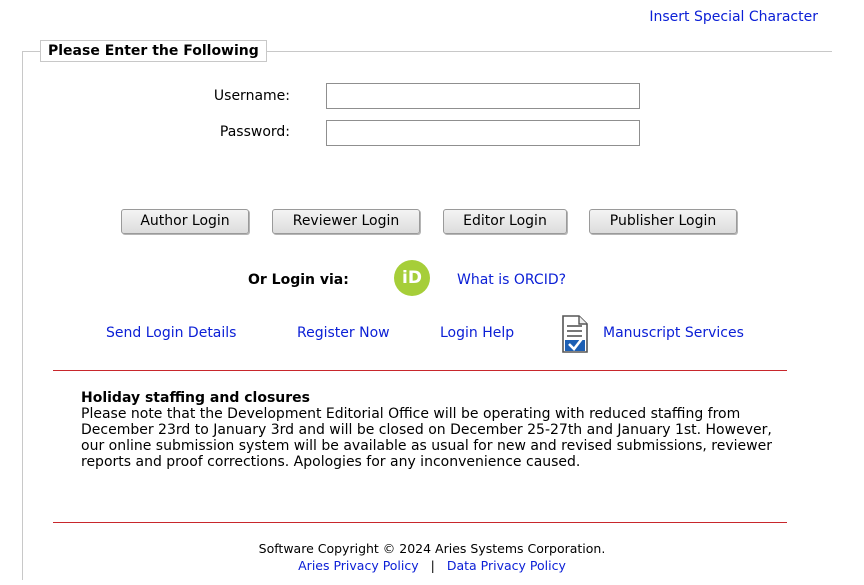  Describe the element at coordinates (153, 51) in the screenshot. I see `fieldset-legend: Please Enter the Following` at that location.